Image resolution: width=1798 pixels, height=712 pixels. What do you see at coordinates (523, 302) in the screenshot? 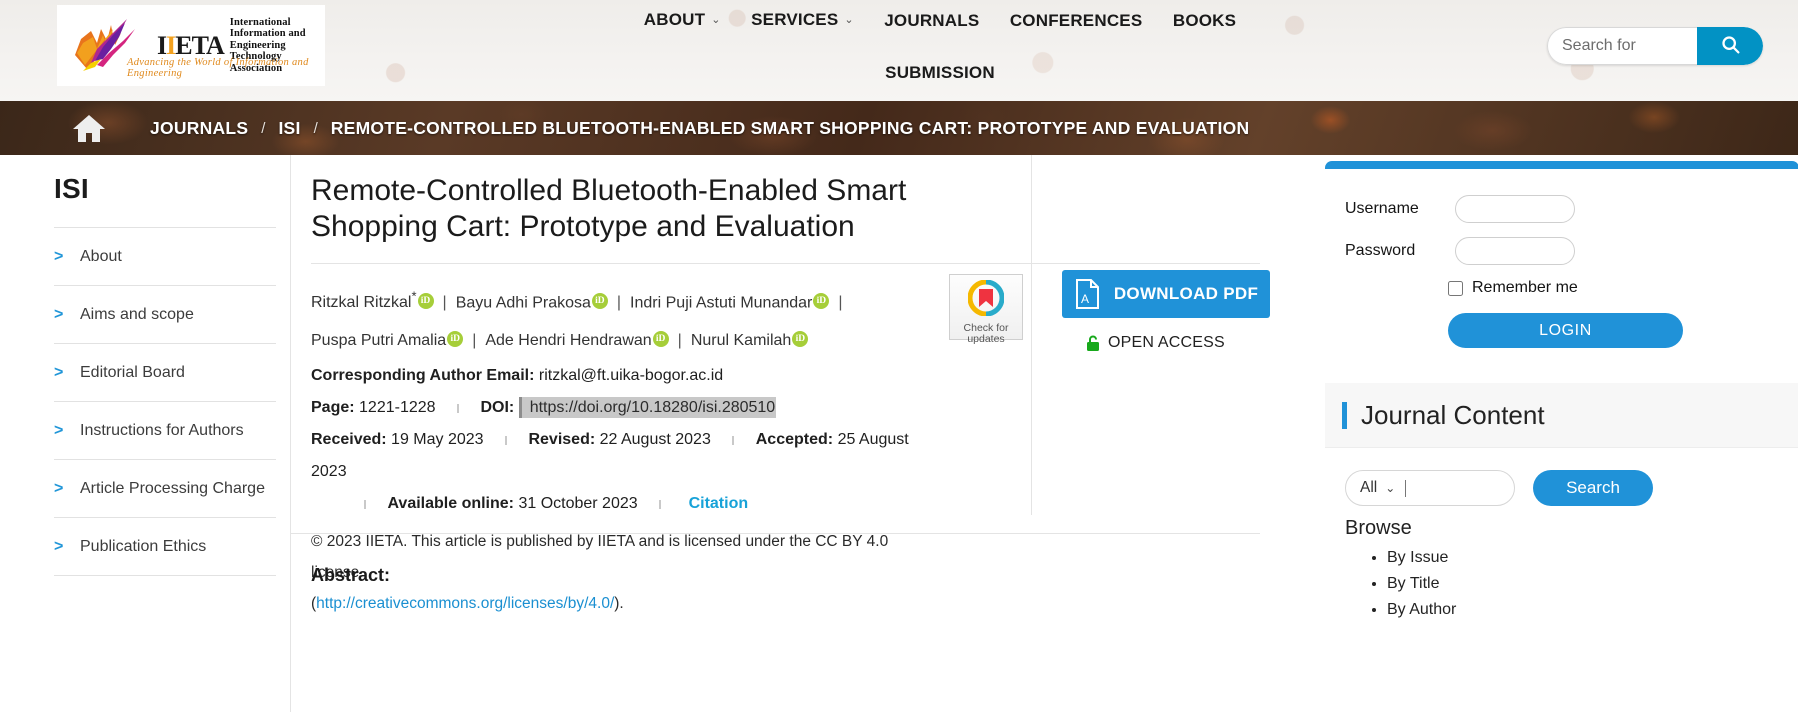
I see `author-bayu-adhi-prakosa: Bayu Adhi Prakosa` at bounding box center [523, 302].